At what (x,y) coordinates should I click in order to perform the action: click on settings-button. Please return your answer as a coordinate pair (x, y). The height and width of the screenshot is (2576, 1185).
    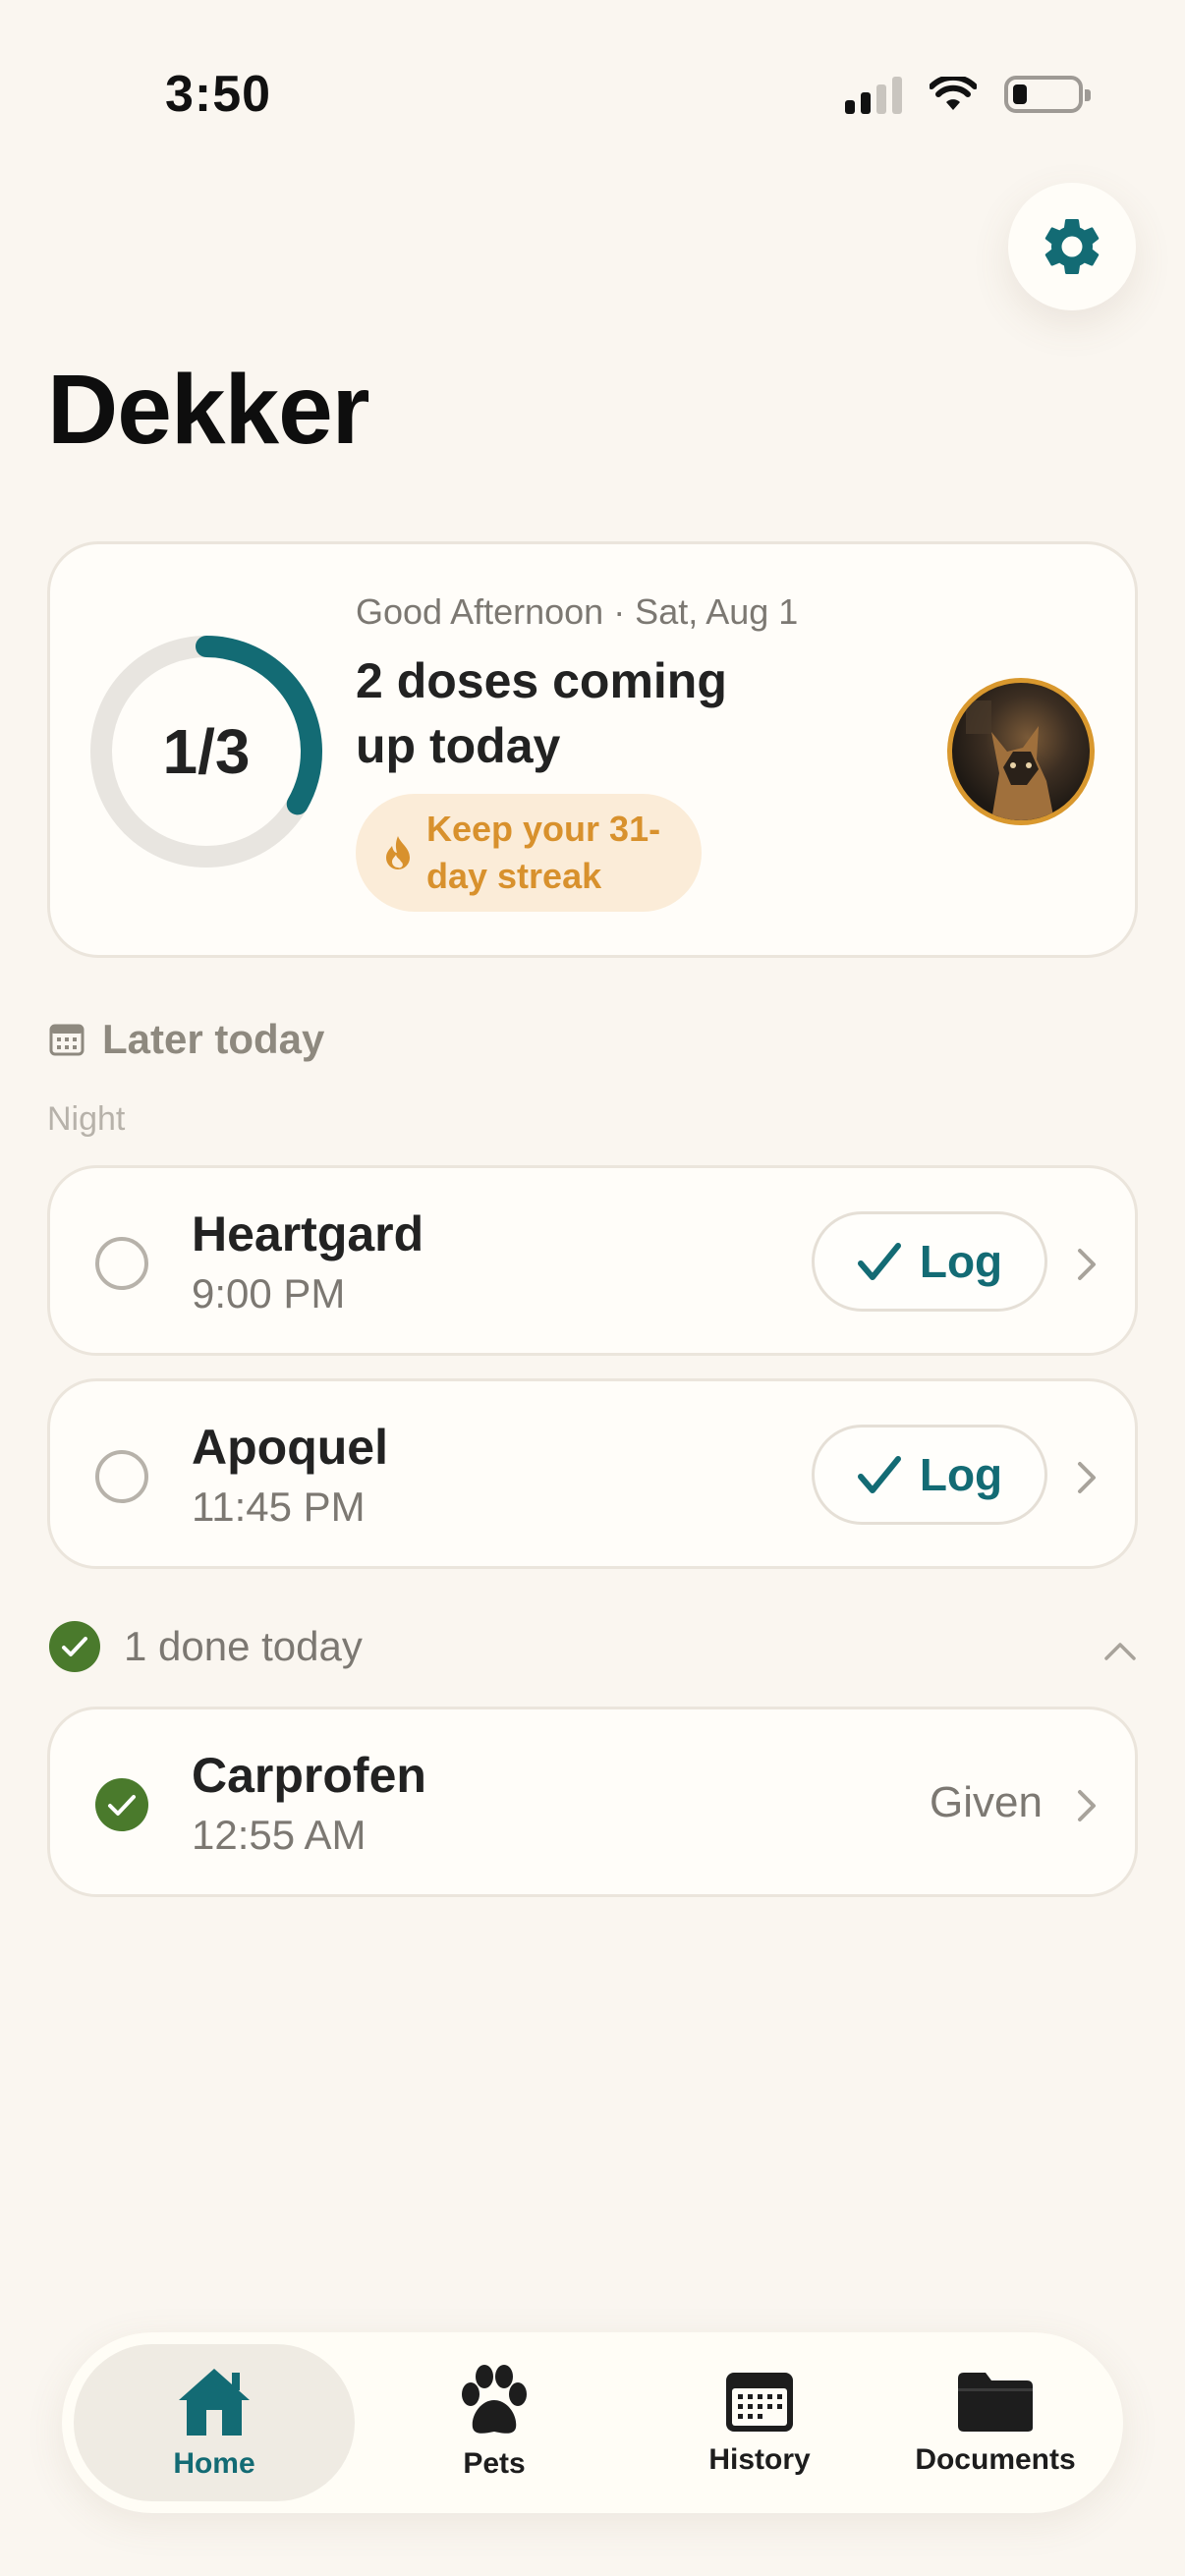
    Looking at the image, I should click on (1072, 246).